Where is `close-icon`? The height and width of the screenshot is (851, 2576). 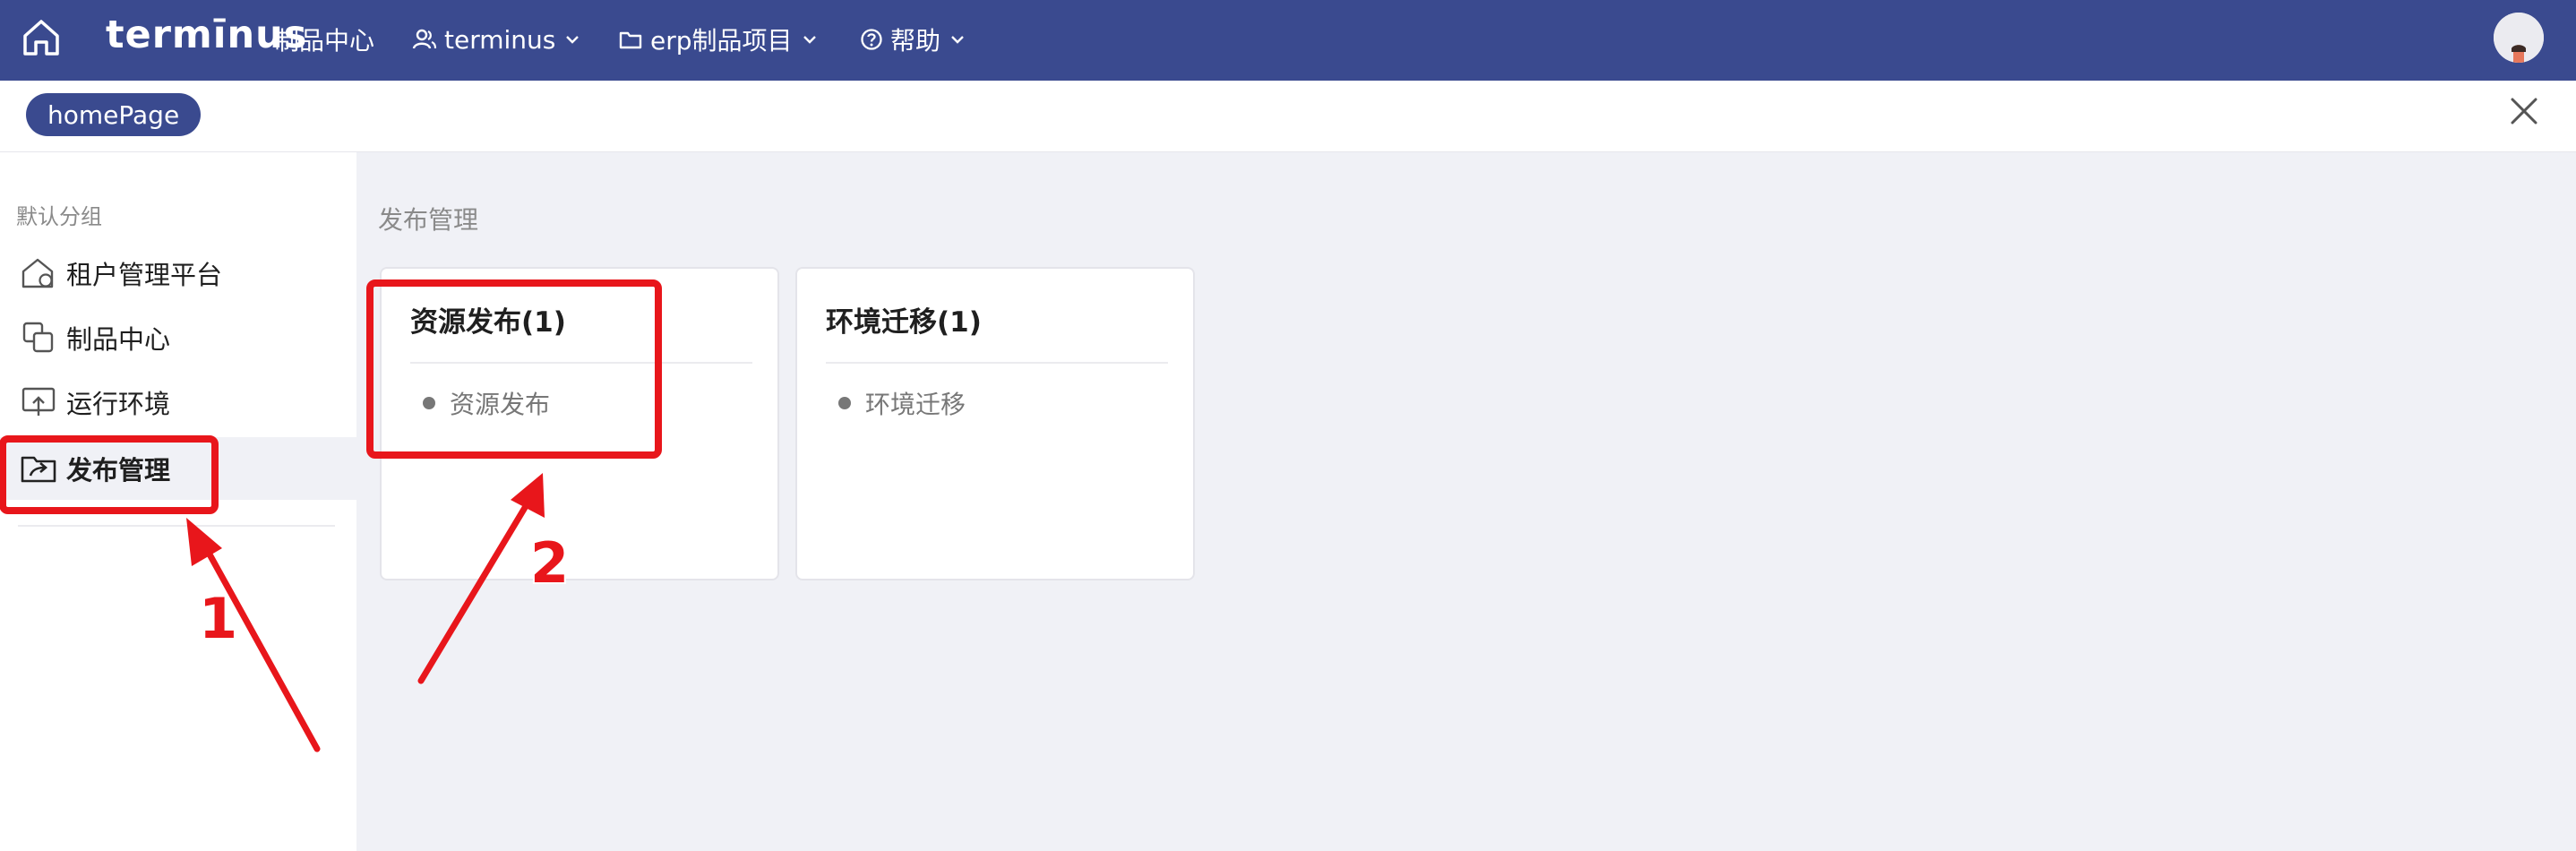 close-icon is located at coordinates (2524, 111).